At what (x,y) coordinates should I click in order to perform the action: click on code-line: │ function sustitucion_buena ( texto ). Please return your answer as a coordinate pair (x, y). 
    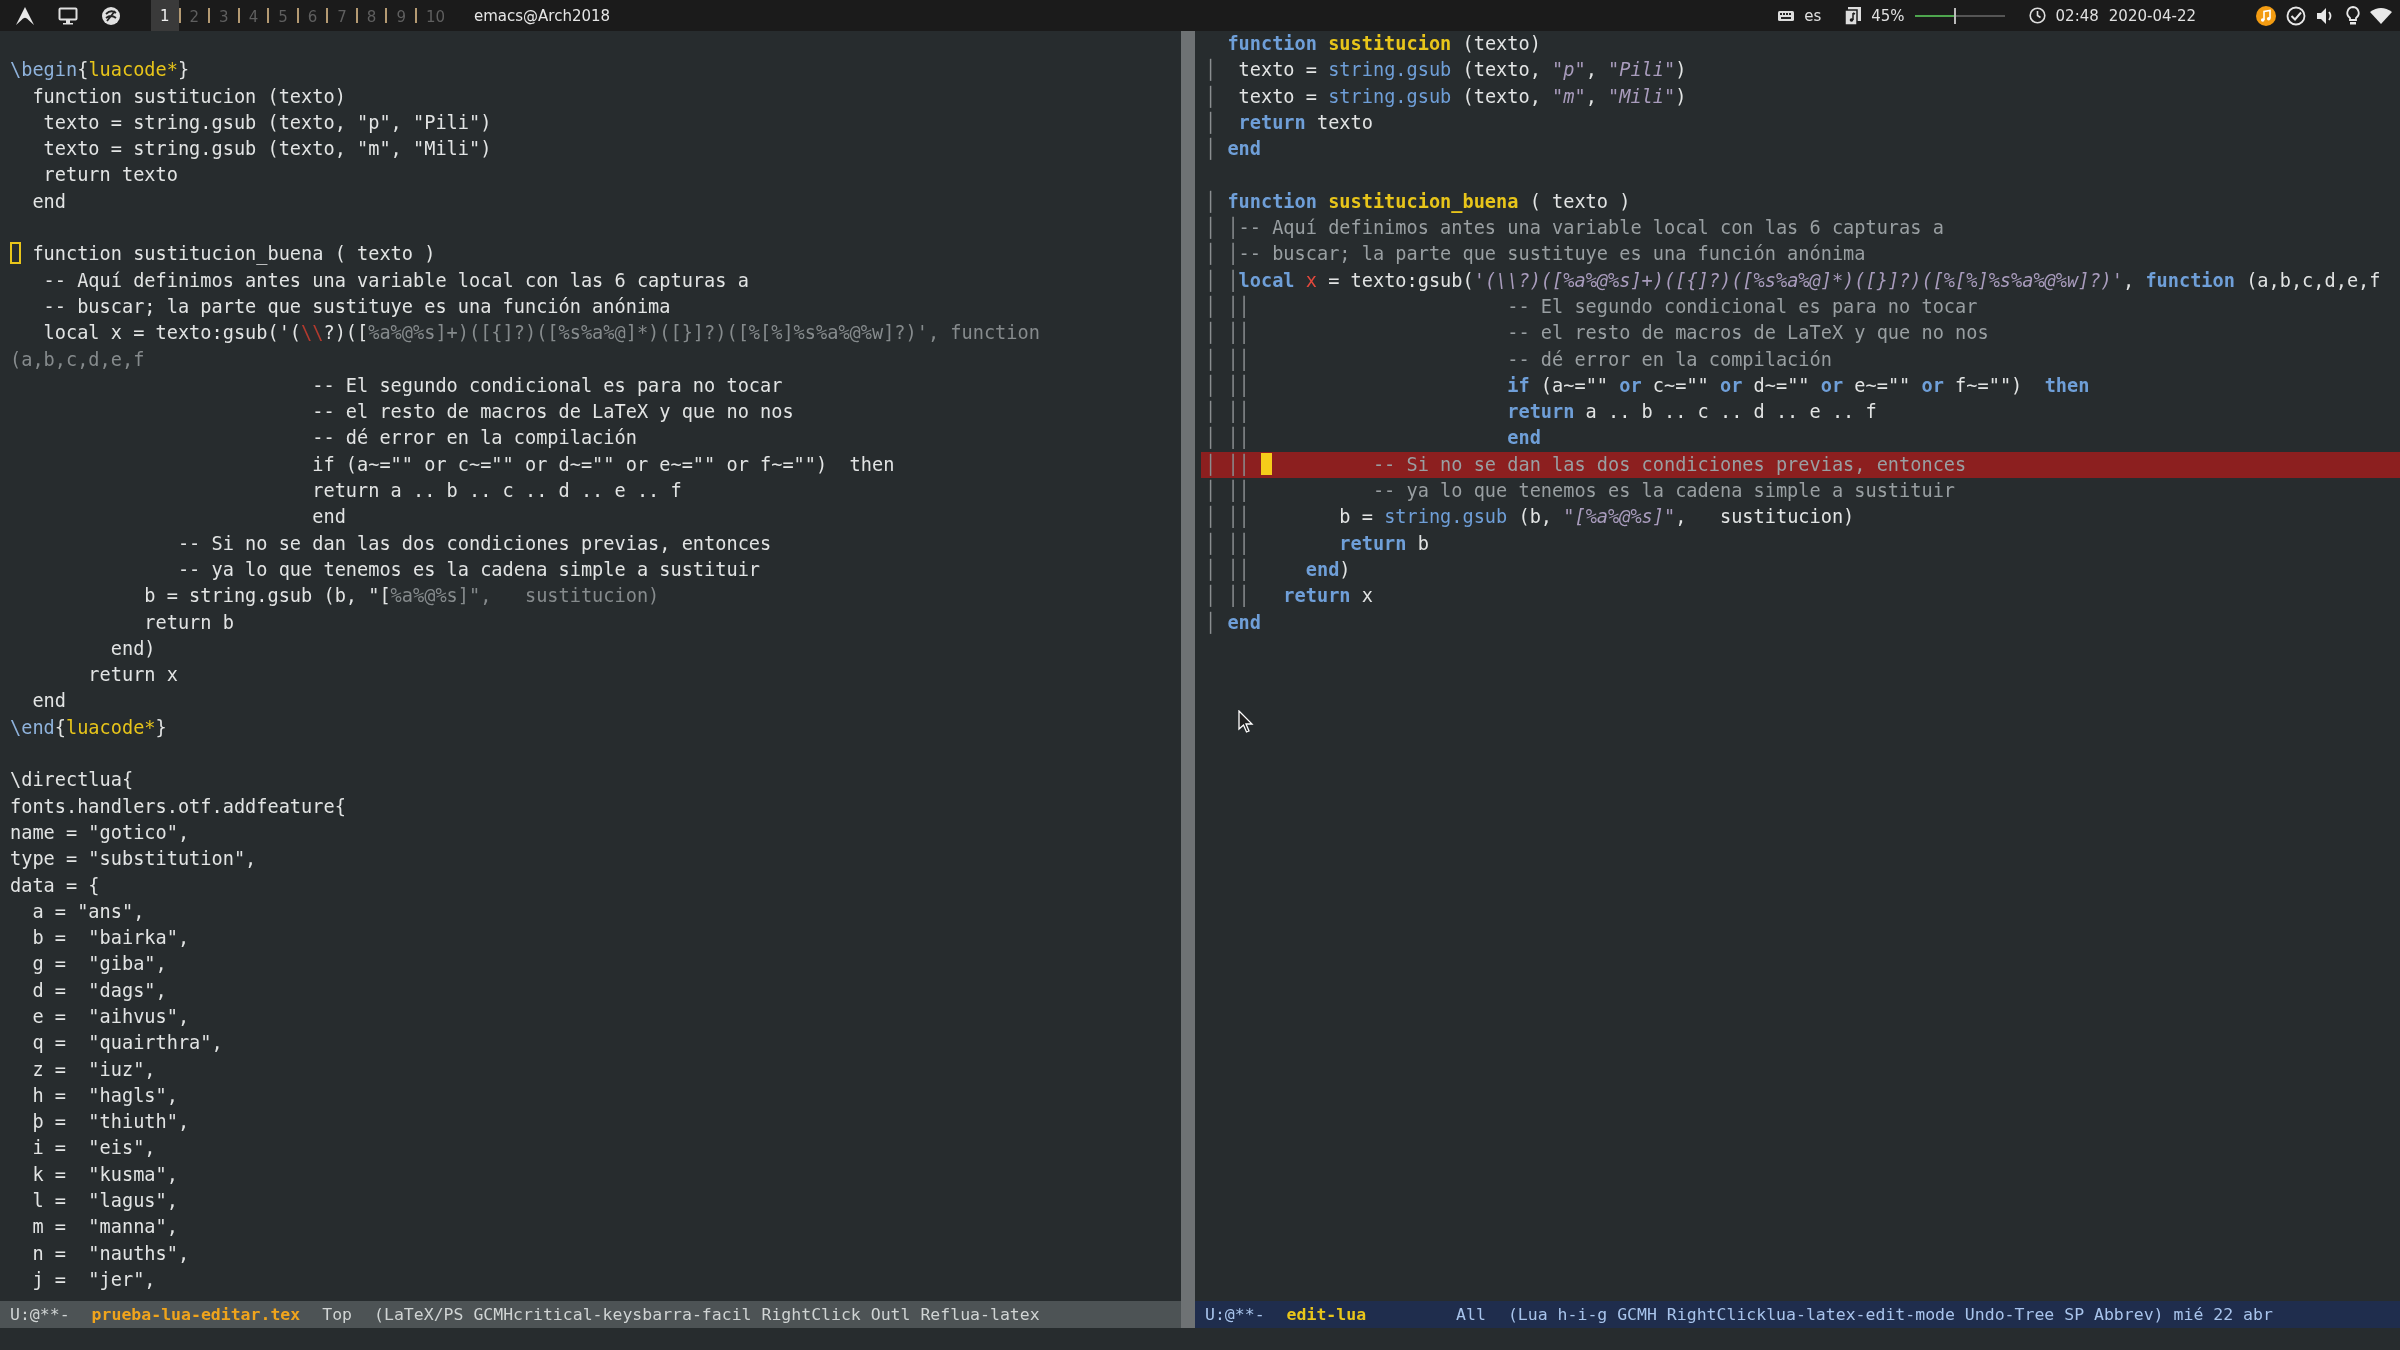
    Looking at the image, I should click on (1418, 201).